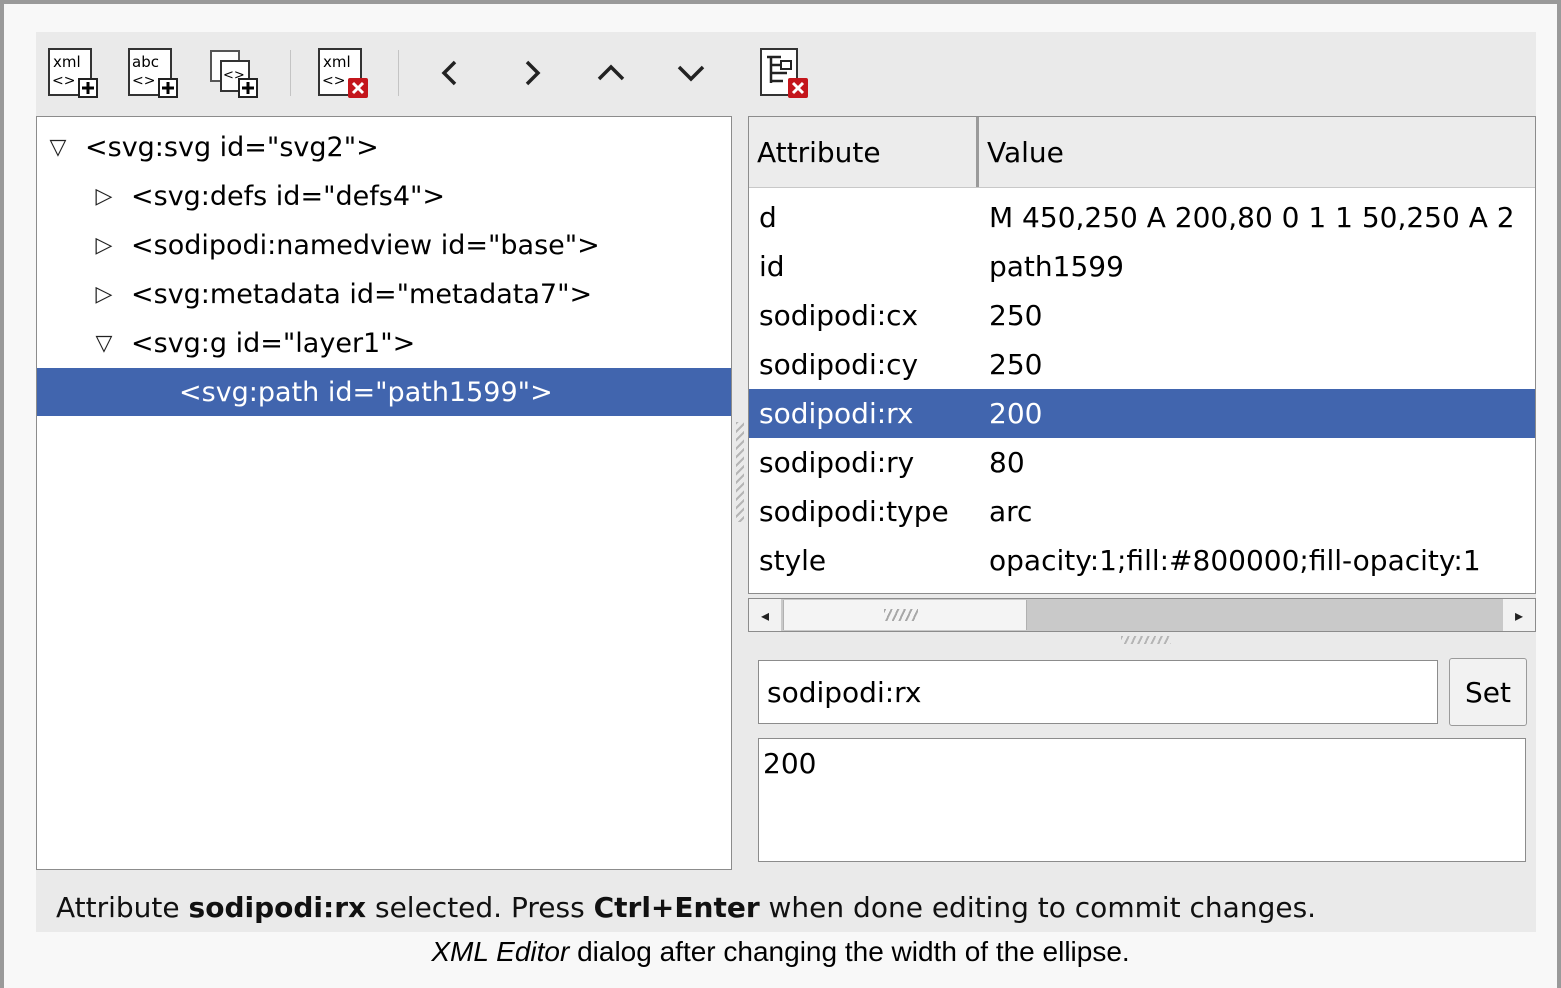  What do you see at coordinates (500, 951) in the screenshot?
I see `caption-italic: XML Editor` at bounding box center [500, 951].